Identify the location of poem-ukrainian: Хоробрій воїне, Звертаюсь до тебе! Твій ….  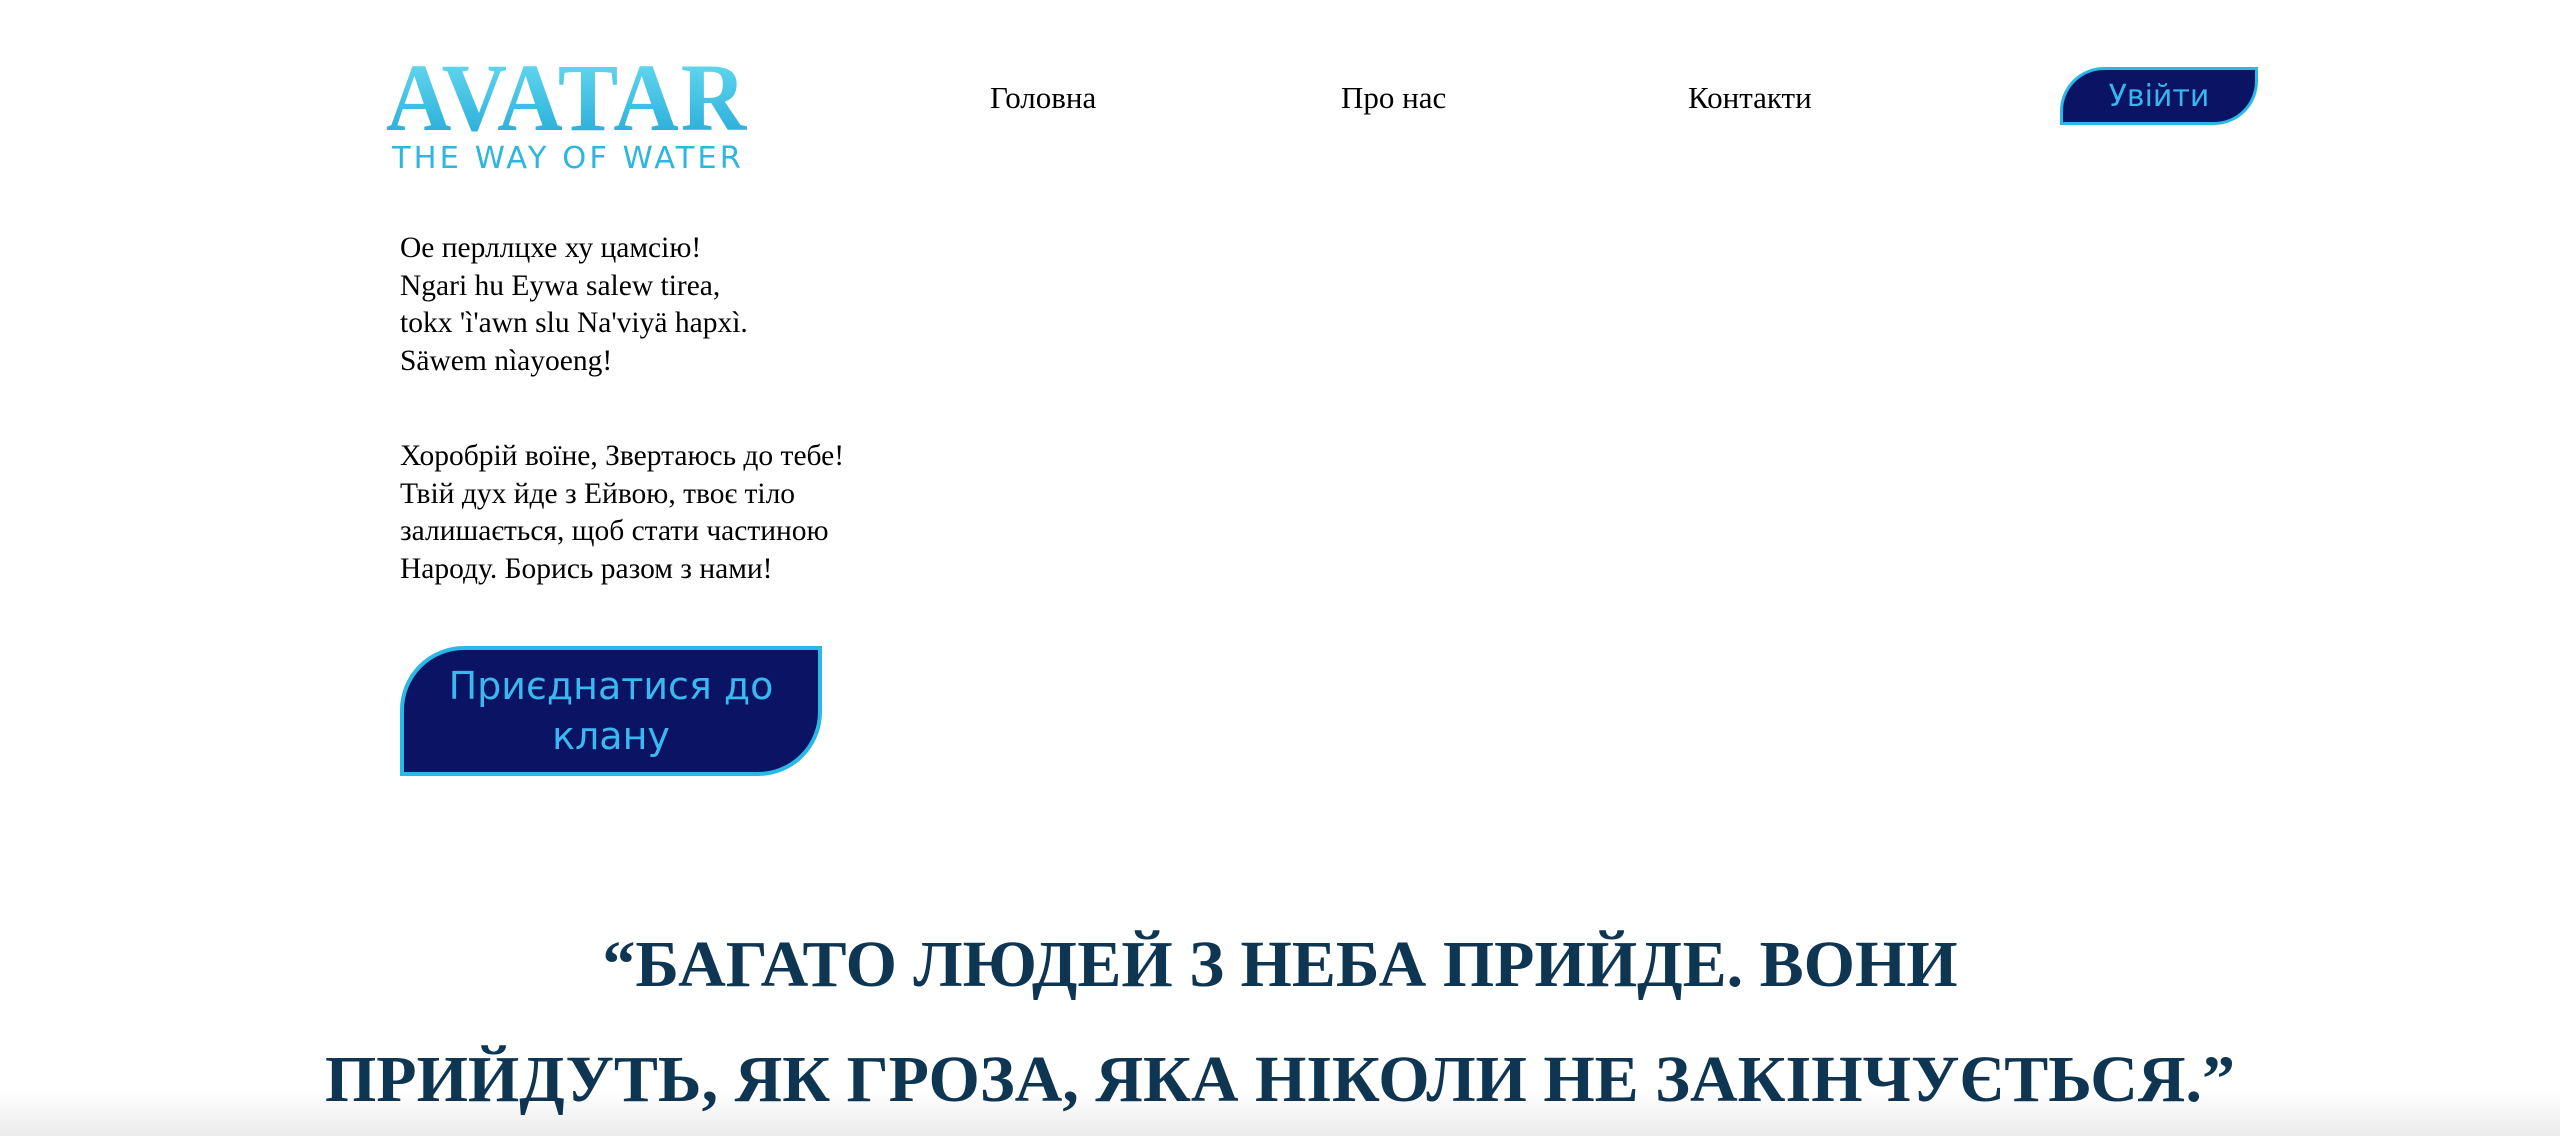
(622, 513).